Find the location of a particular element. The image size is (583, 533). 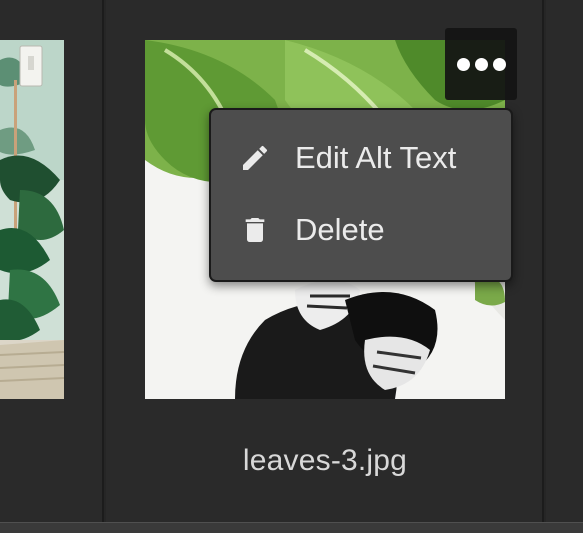

more-options-button is located at coordinates (481, 64).